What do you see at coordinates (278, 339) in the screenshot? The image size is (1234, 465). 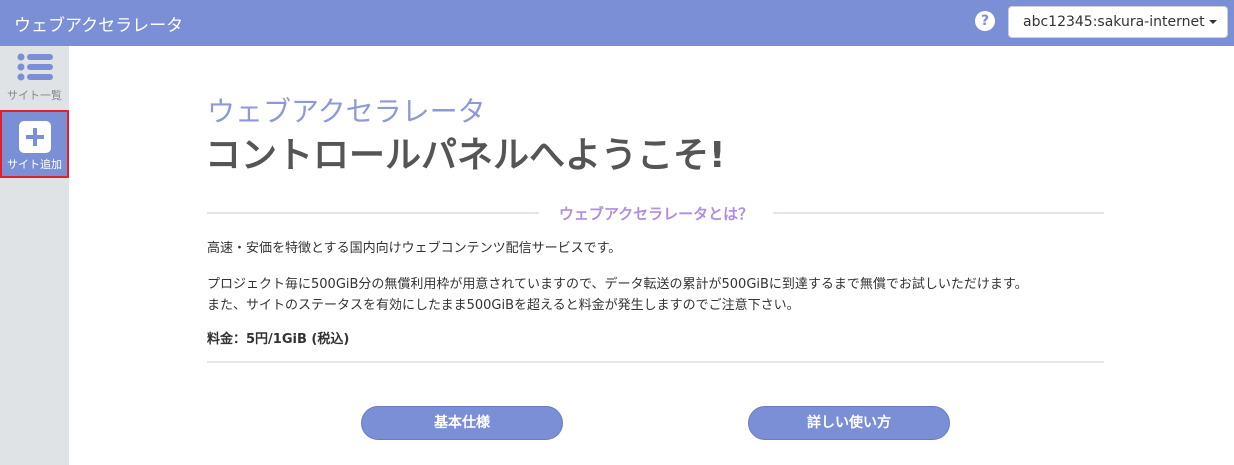 I see `price-text: 料金：5円/1GiB (税込)` at bounding box center [278, 339].